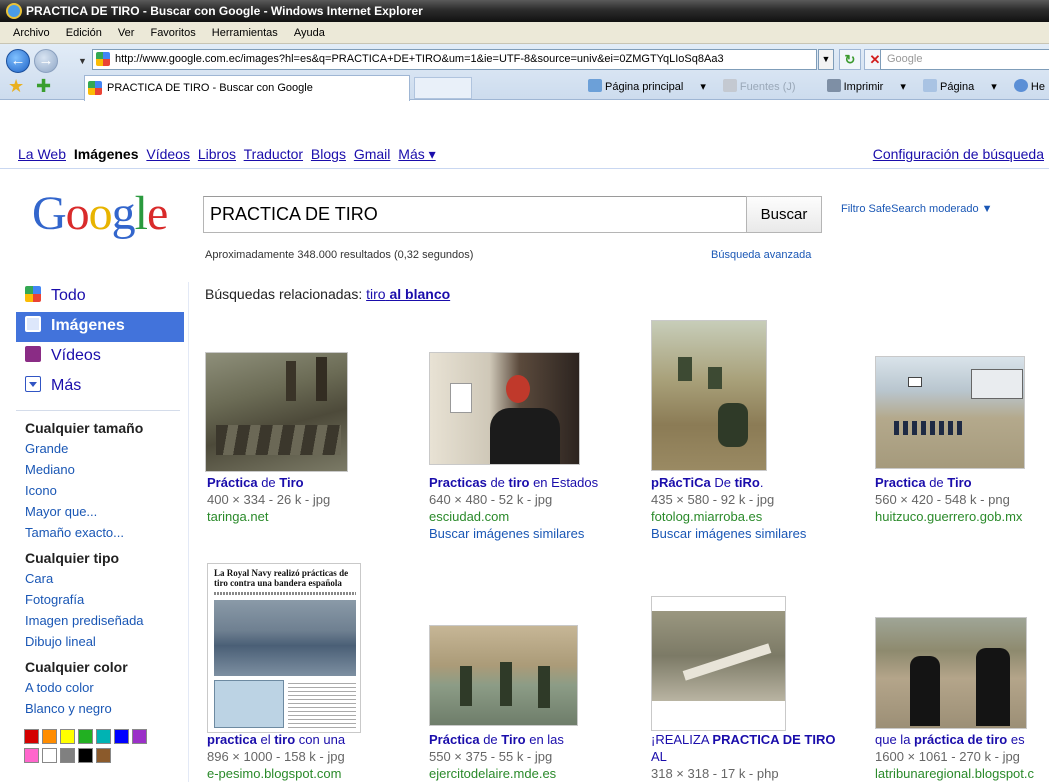 The image size is (1049, 782). What do you see at coordinates (761, 255) in the screenshot?
I see `advanced-search-link: Búsqueda avanzada` at bounding box center [761, 255].